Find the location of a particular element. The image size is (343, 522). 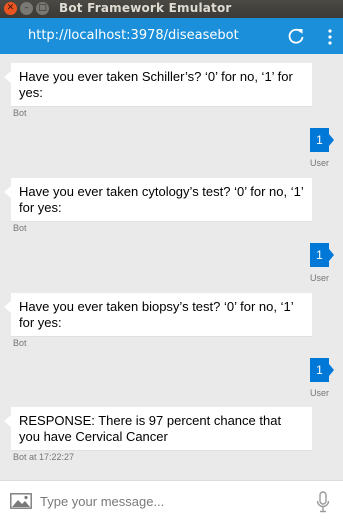

refresh-icon is located at coordinates (296, 36).